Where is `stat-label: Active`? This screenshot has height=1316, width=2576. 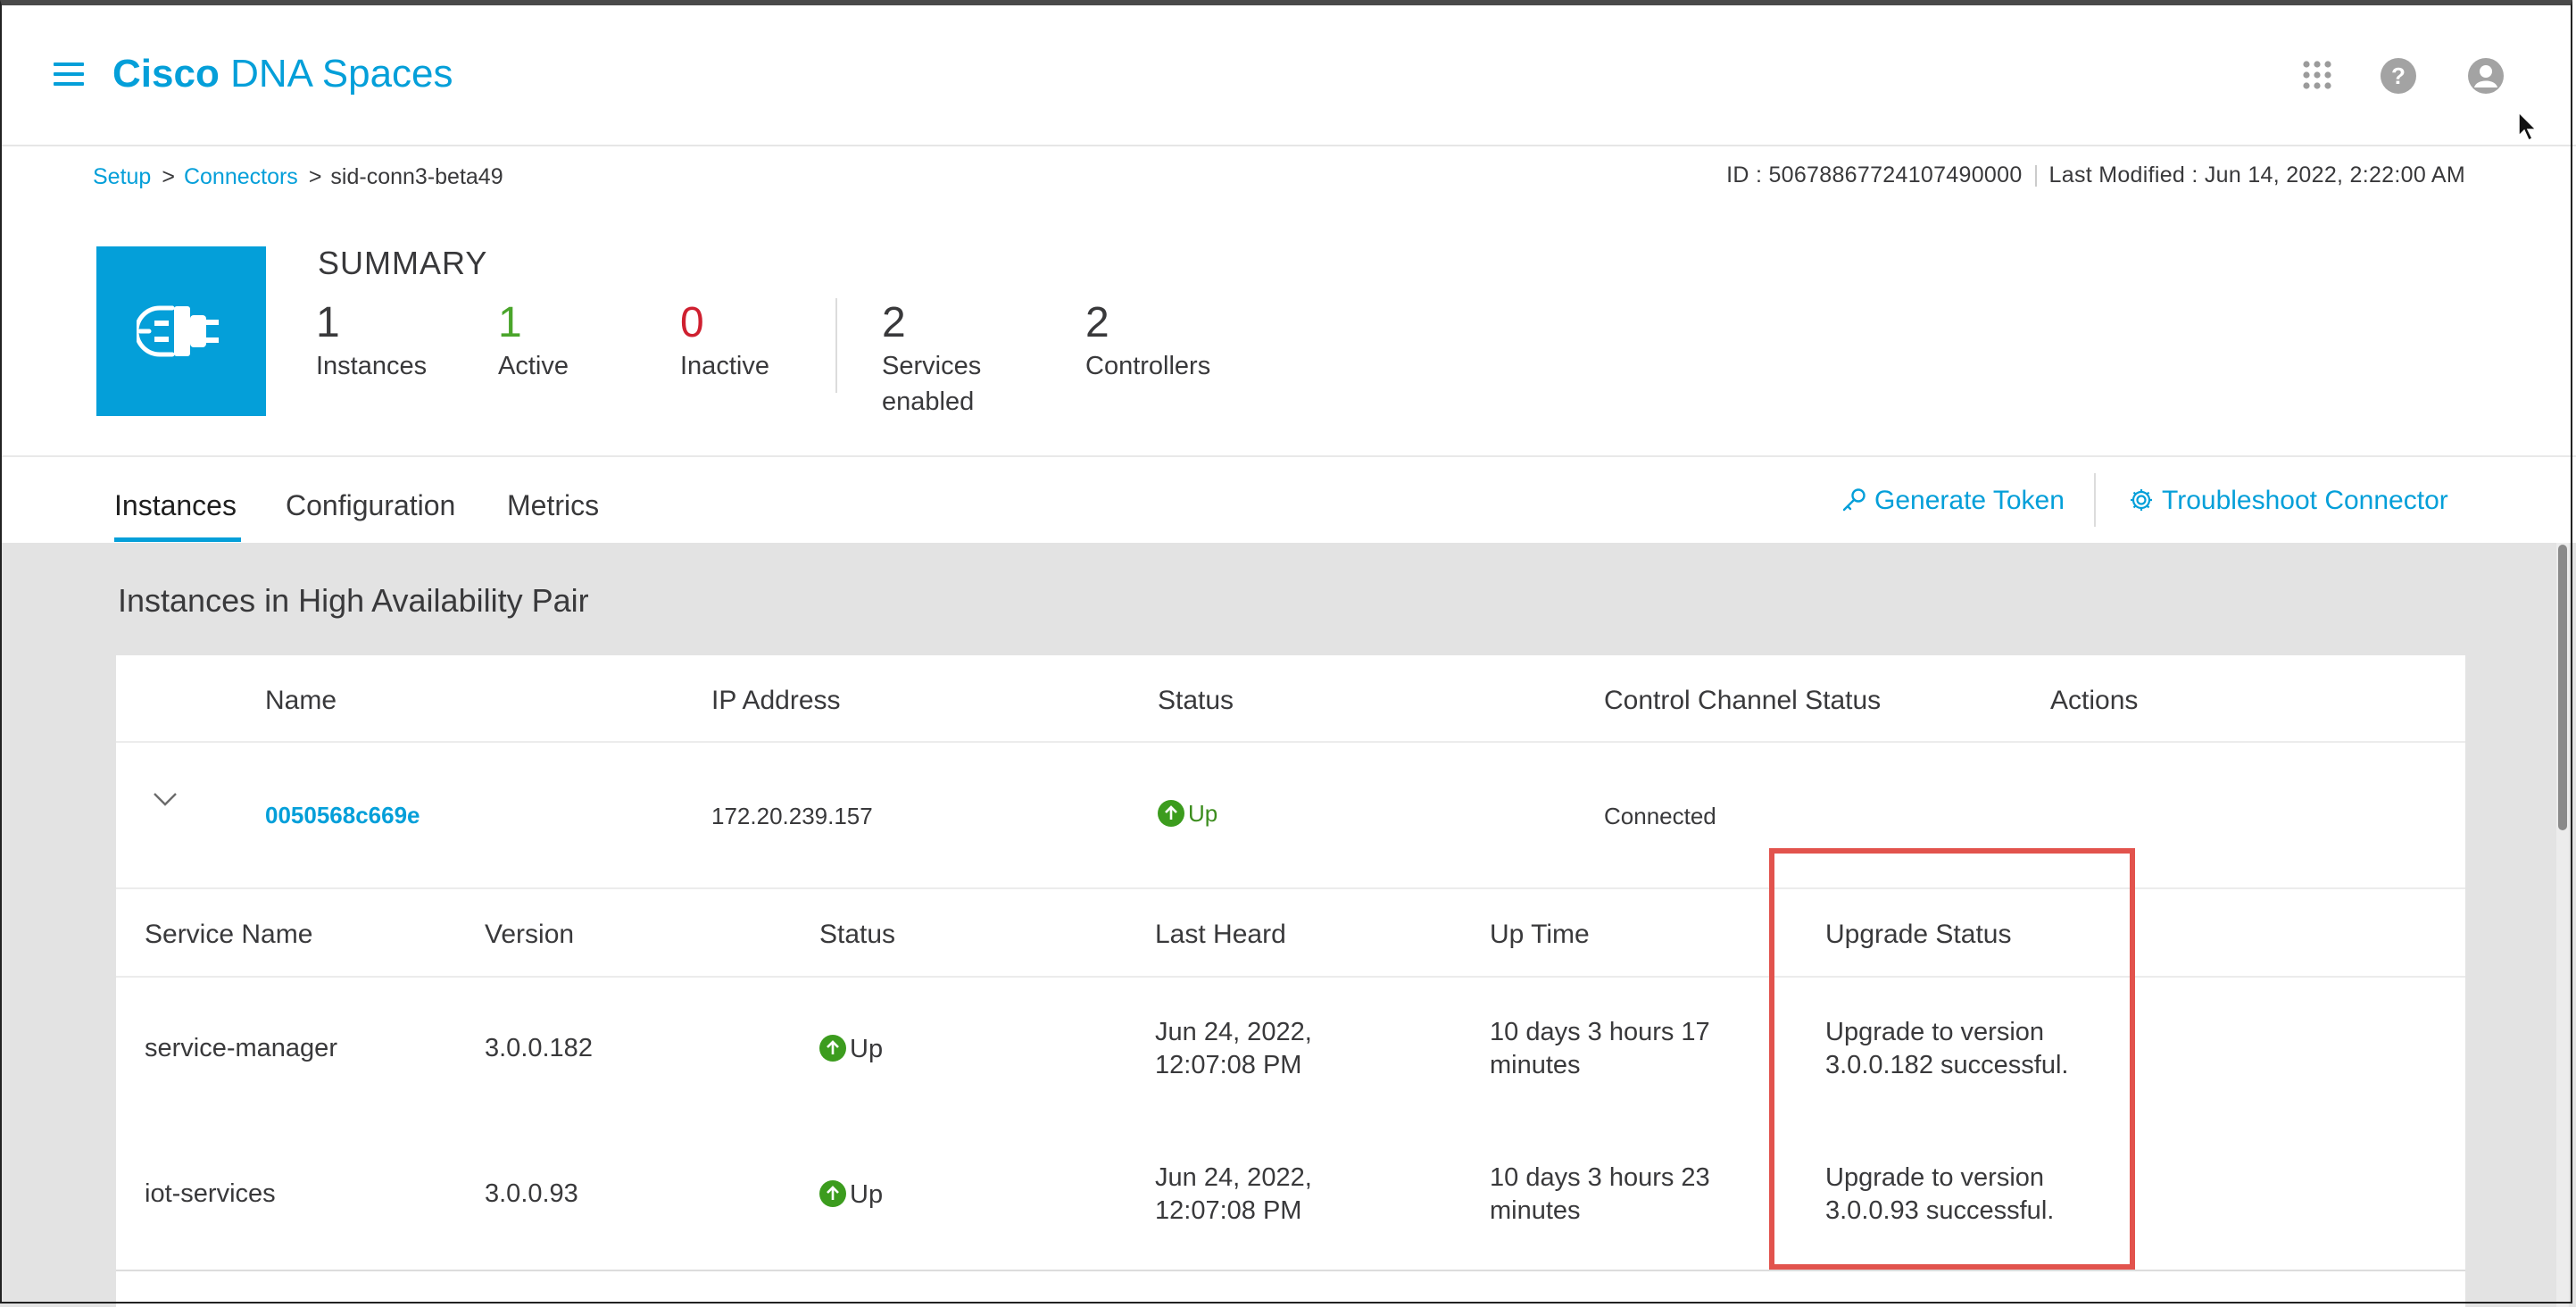 stat-label: Active is located at coordinates (533, 366).